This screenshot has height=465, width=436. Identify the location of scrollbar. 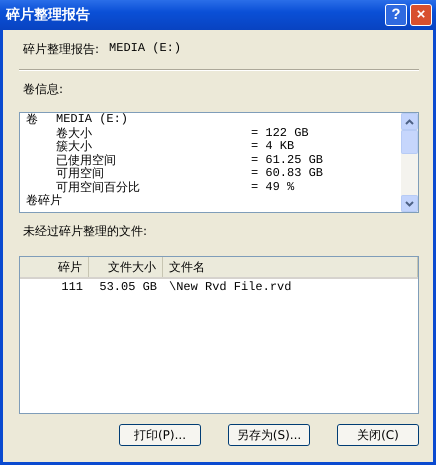
(409, 162).